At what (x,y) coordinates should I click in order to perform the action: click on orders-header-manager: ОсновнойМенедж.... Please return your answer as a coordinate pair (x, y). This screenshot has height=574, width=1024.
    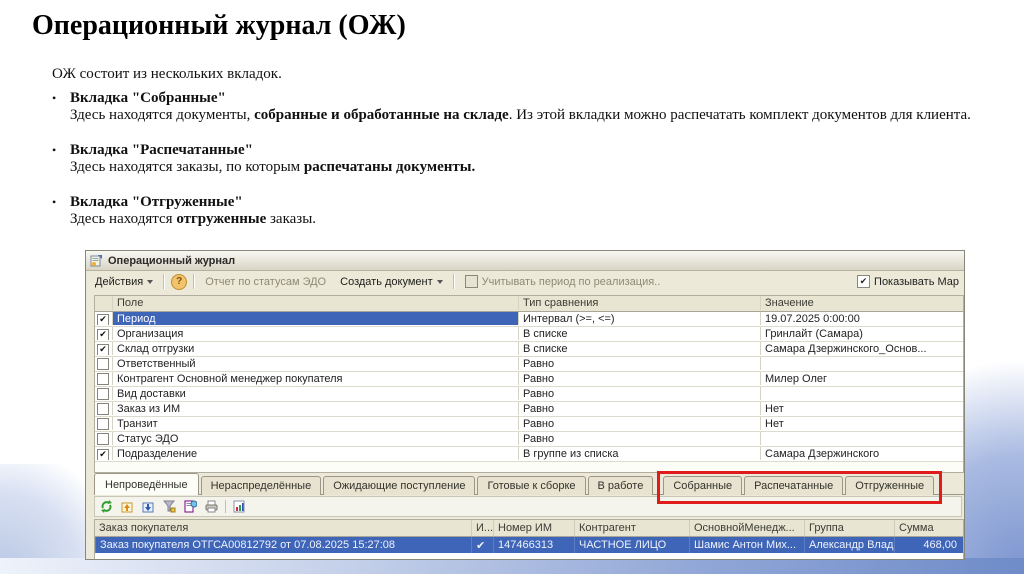
    Looking at the image, I should click on (746, 528).